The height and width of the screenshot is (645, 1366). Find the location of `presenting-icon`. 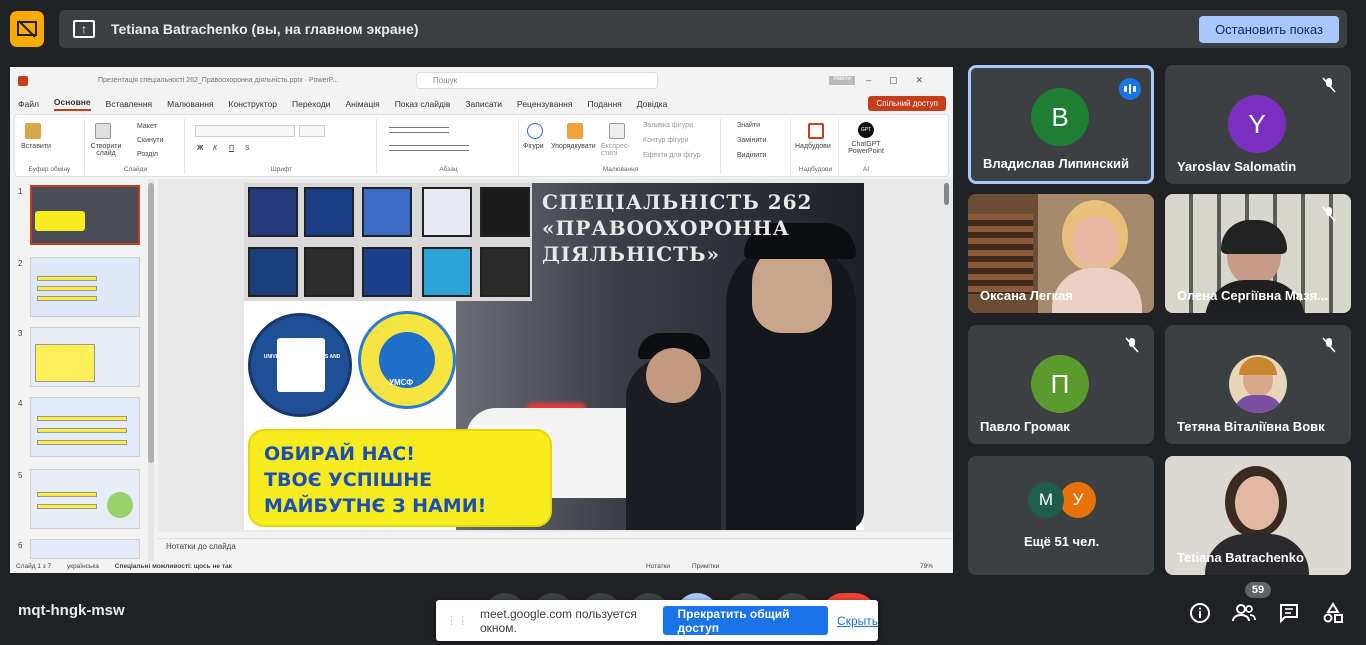

presenting-icon is located at coordinates (27, 29).